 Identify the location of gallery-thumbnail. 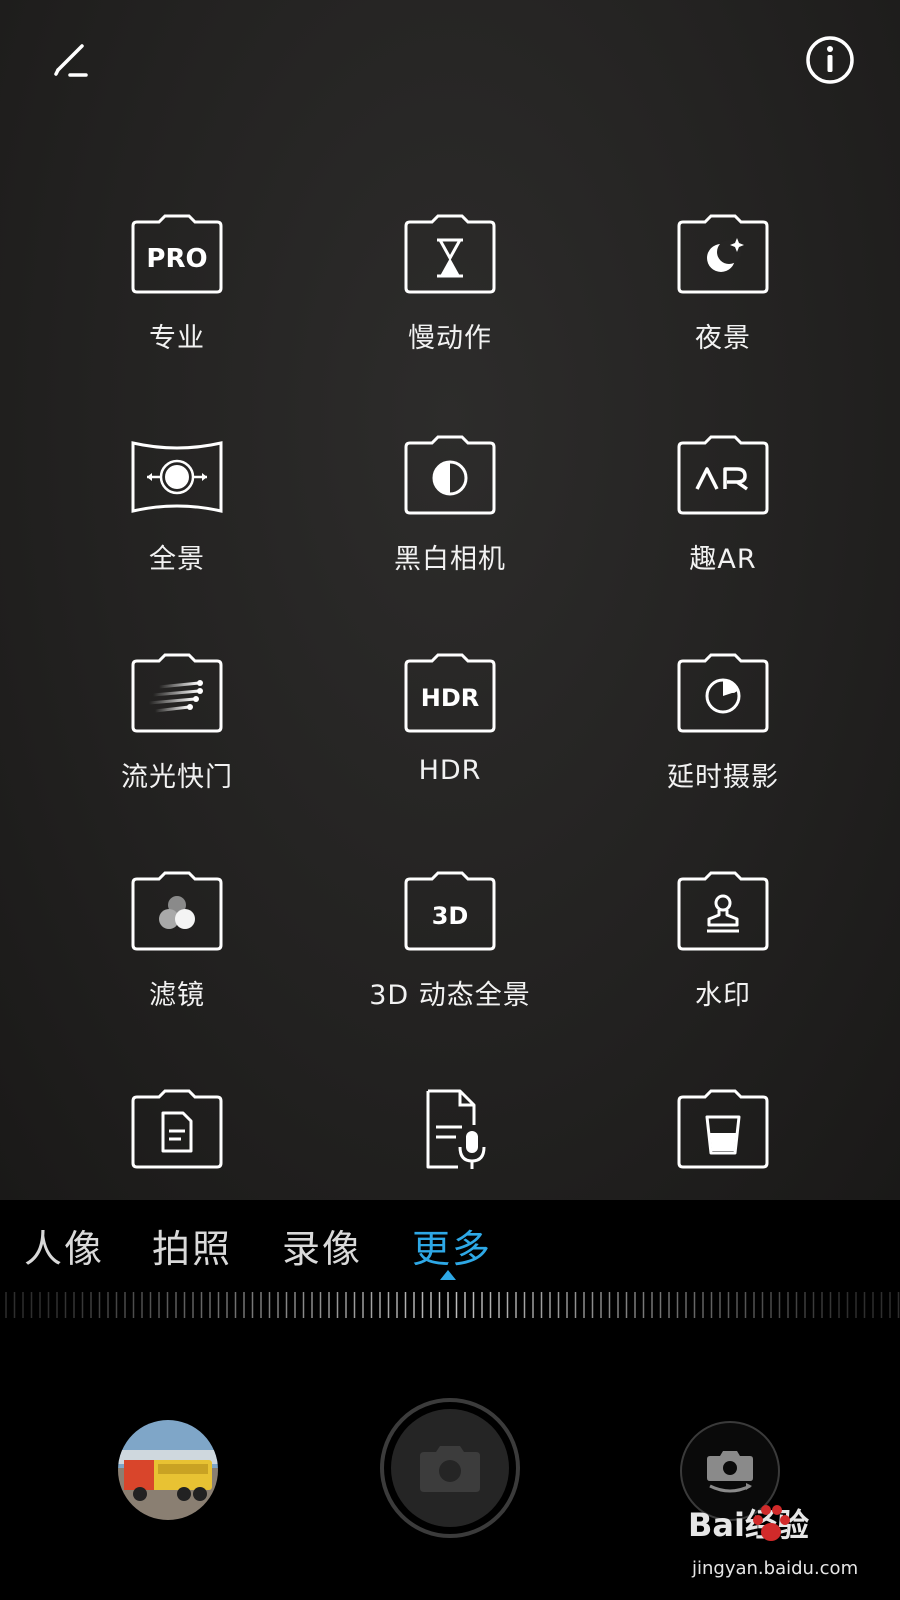
(168, 1470).